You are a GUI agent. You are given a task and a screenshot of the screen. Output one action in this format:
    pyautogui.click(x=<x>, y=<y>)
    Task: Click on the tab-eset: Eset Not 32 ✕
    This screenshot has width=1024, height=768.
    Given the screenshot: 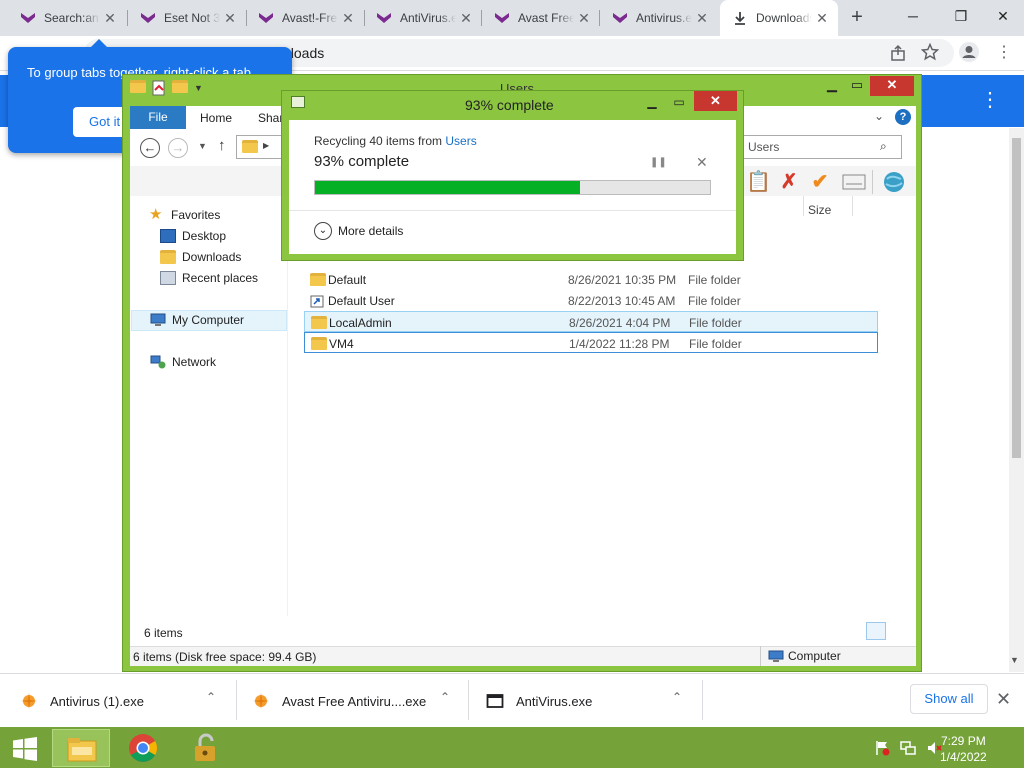 What is the action you would take?
    pyautogui.click(x=187, y=18)
    